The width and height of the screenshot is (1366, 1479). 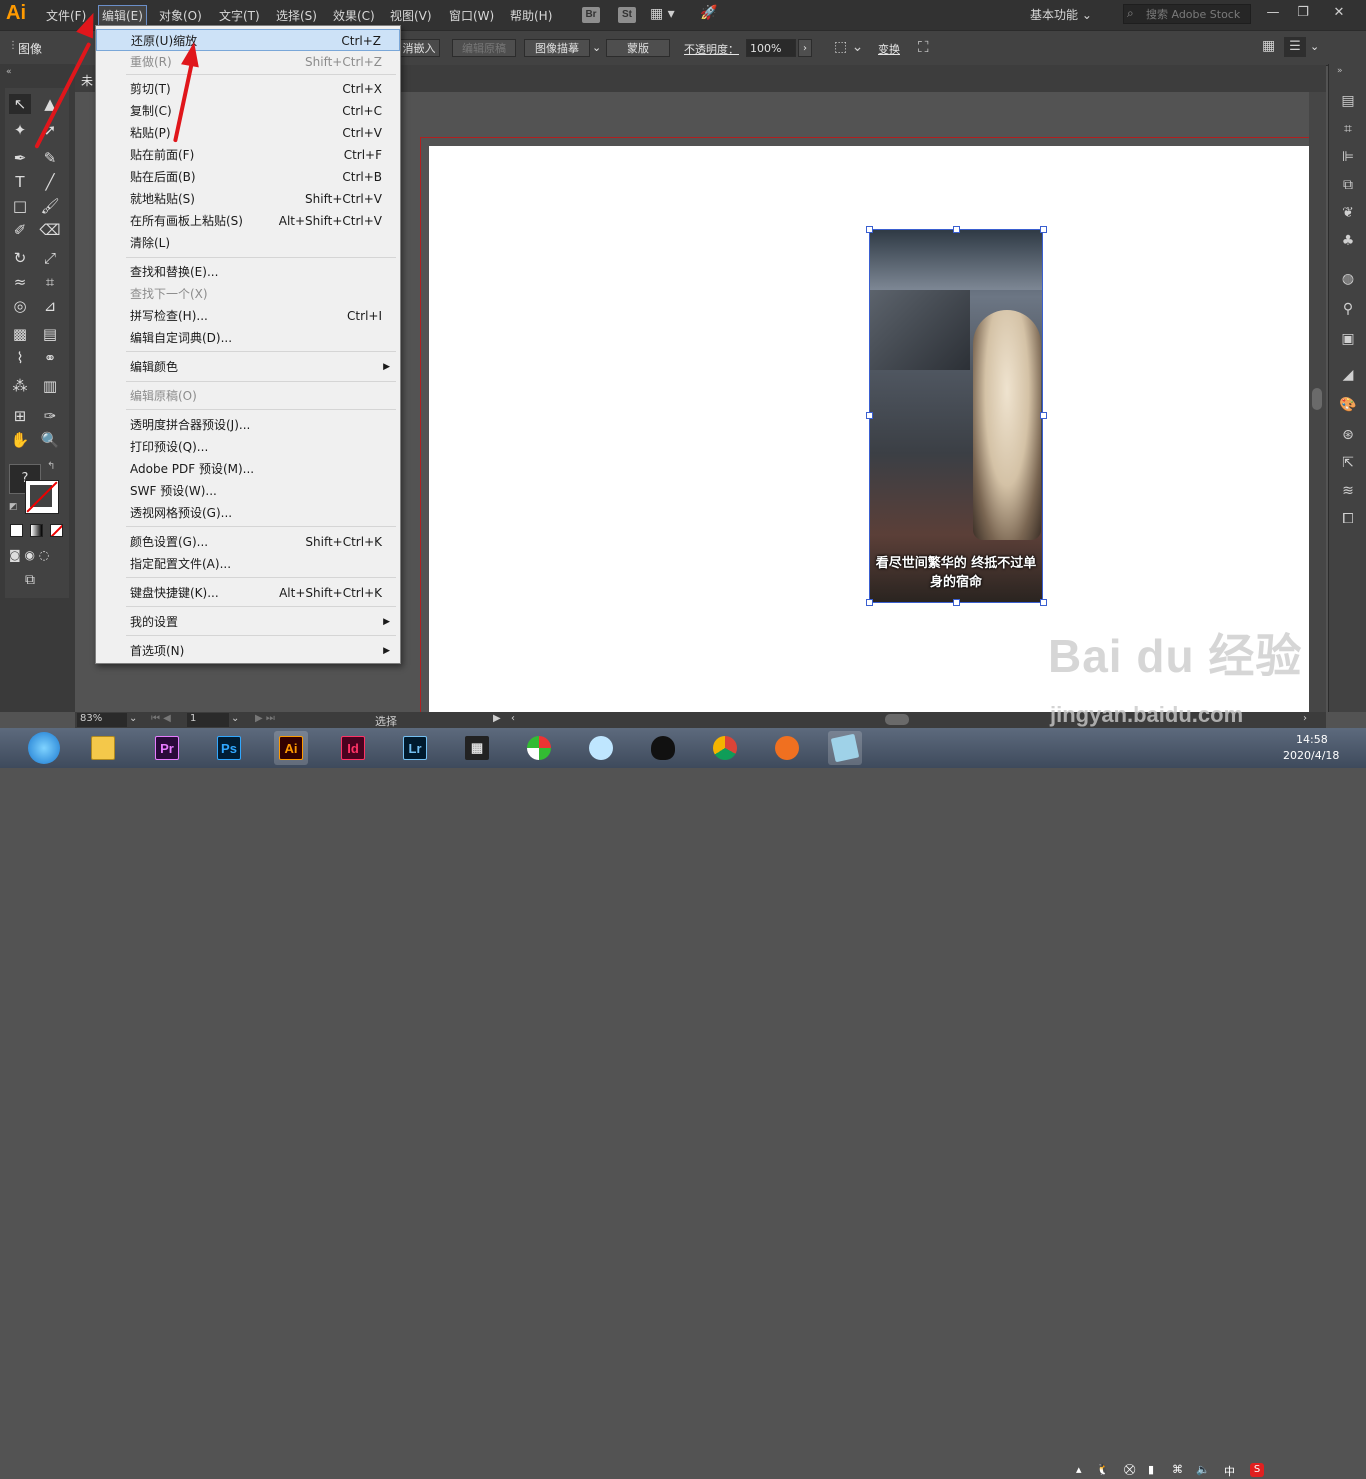 What do you see at coordinates (50, 306) in the screenshot?
I see `perspective-grid-tool-icon: ⊿` at bounding box center [50, 306].